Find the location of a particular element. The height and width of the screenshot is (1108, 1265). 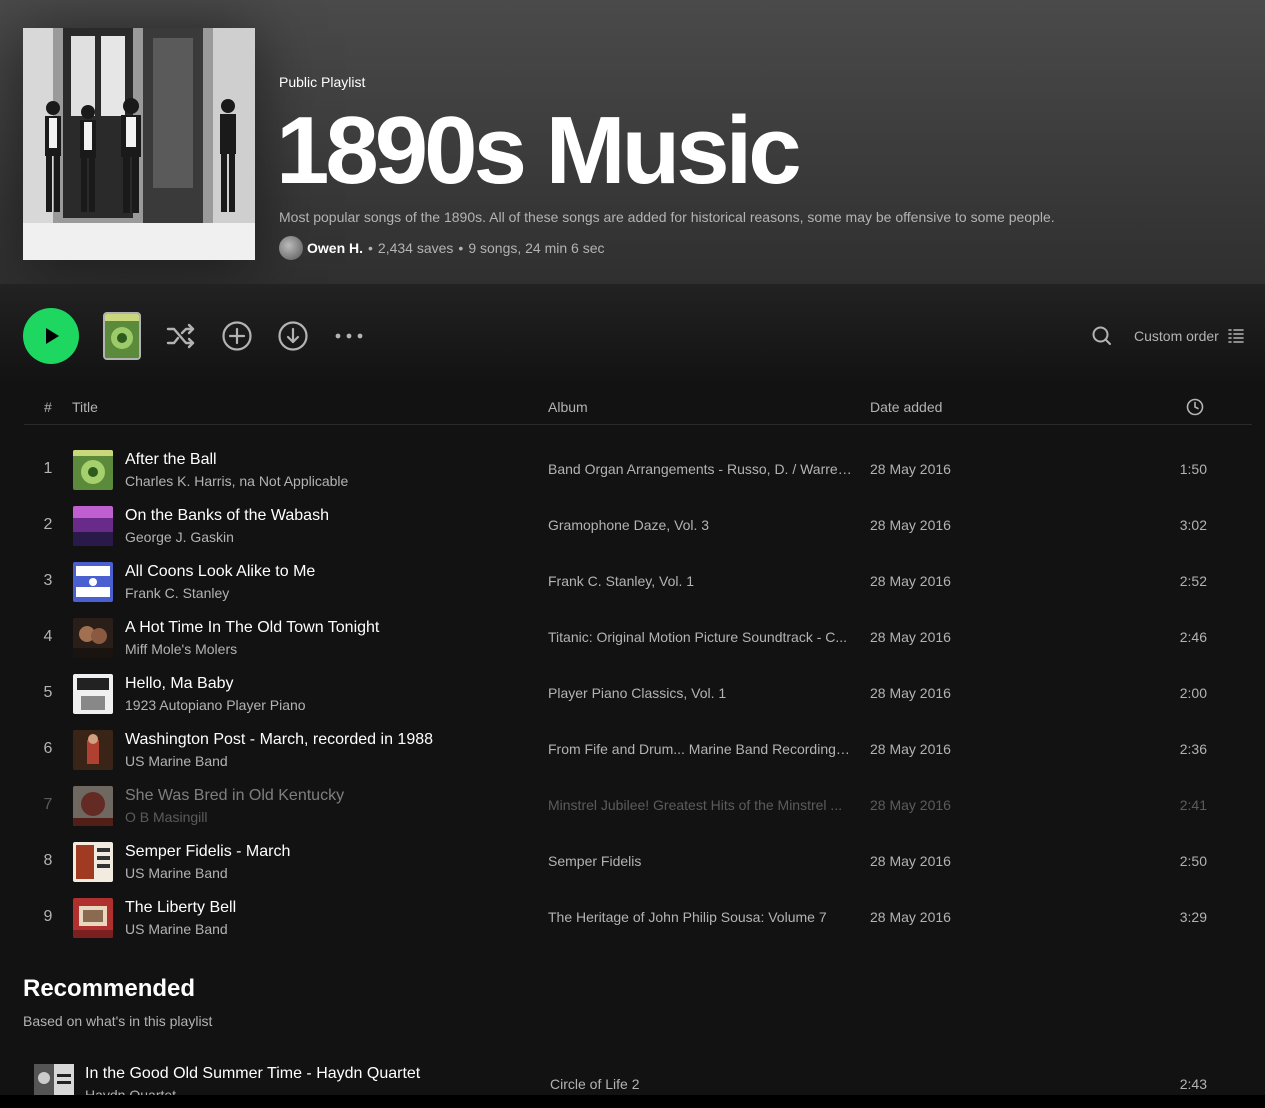

track-artist: Miff Mole's Molers is located at coordinates (181, 649).